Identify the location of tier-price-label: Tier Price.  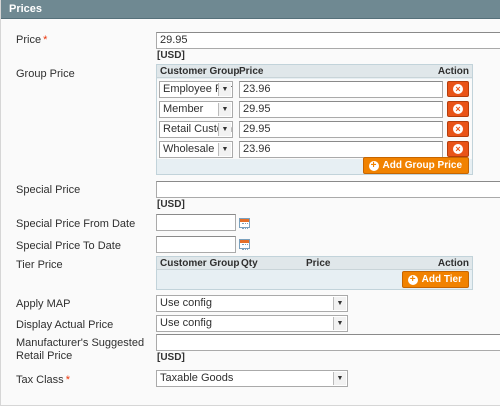
(39, 265).